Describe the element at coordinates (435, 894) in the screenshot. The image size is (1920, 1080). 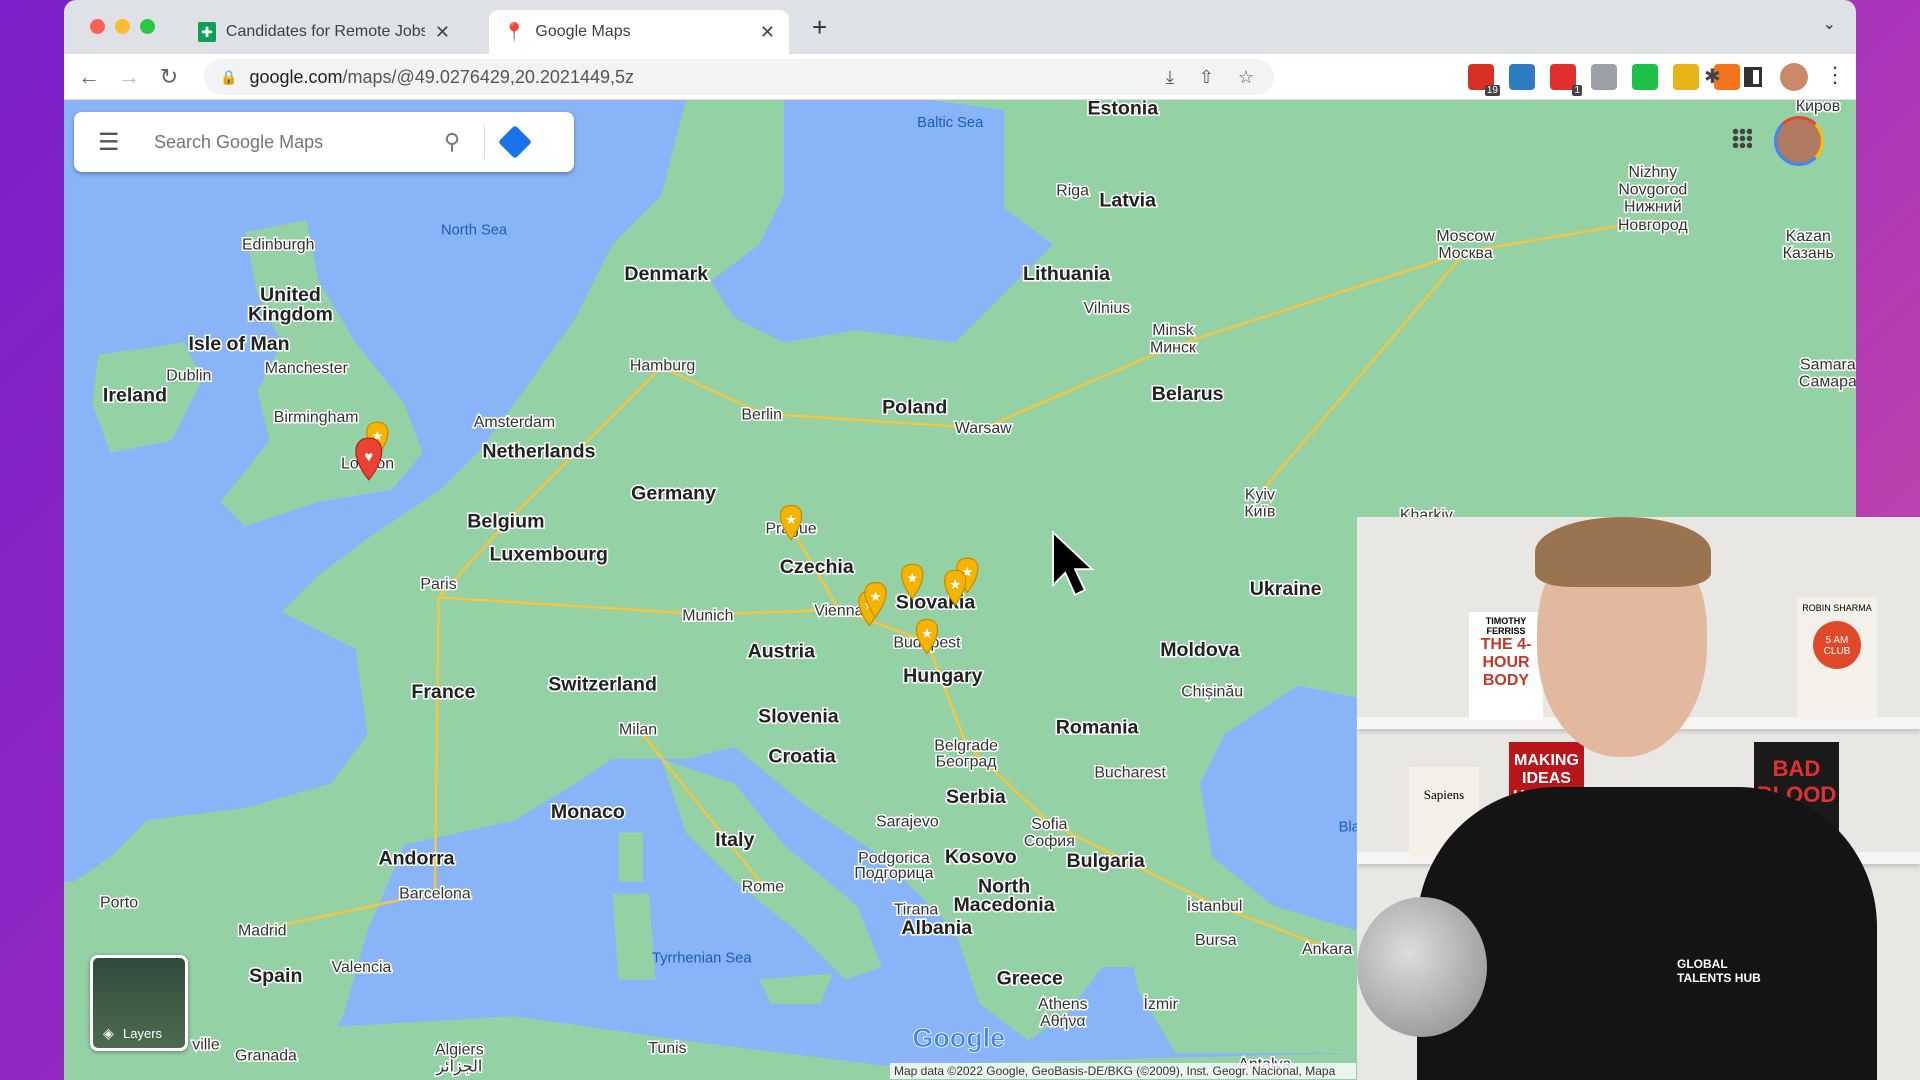
I see `city-label: Barcelona` at that location.